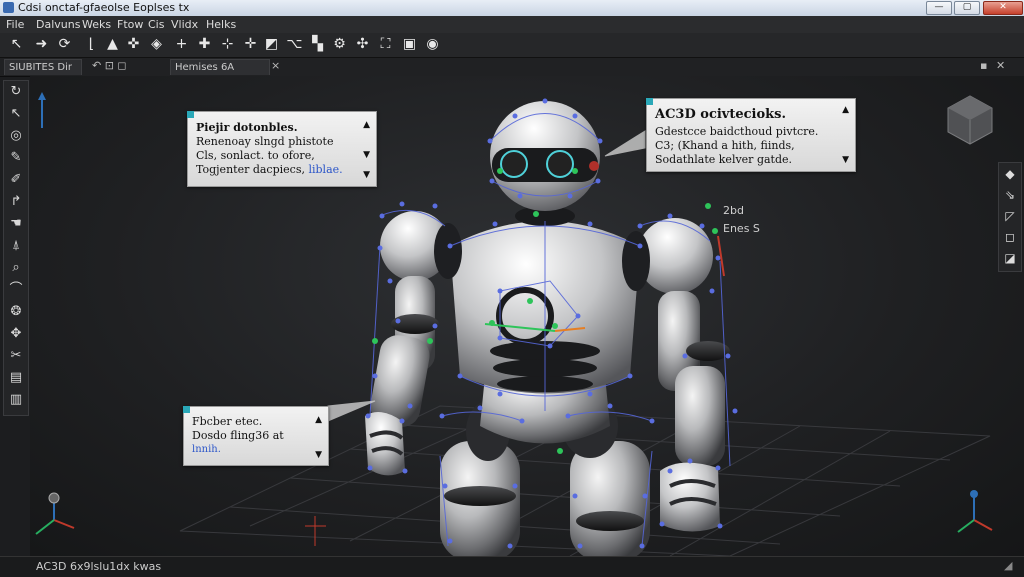 Image resolution: width=1024 pixels, height=577 pixels. Describe the element at coordinates (265, 141) in the screenshot. I see `callout-line: Renenoay slngd phistote` at that location.